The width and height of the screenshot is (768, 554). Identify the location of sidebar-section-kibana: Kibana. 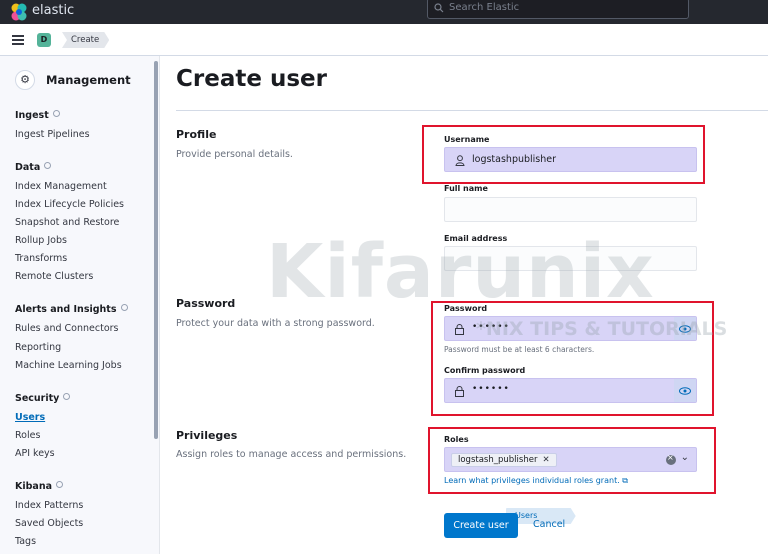
(39, 486).